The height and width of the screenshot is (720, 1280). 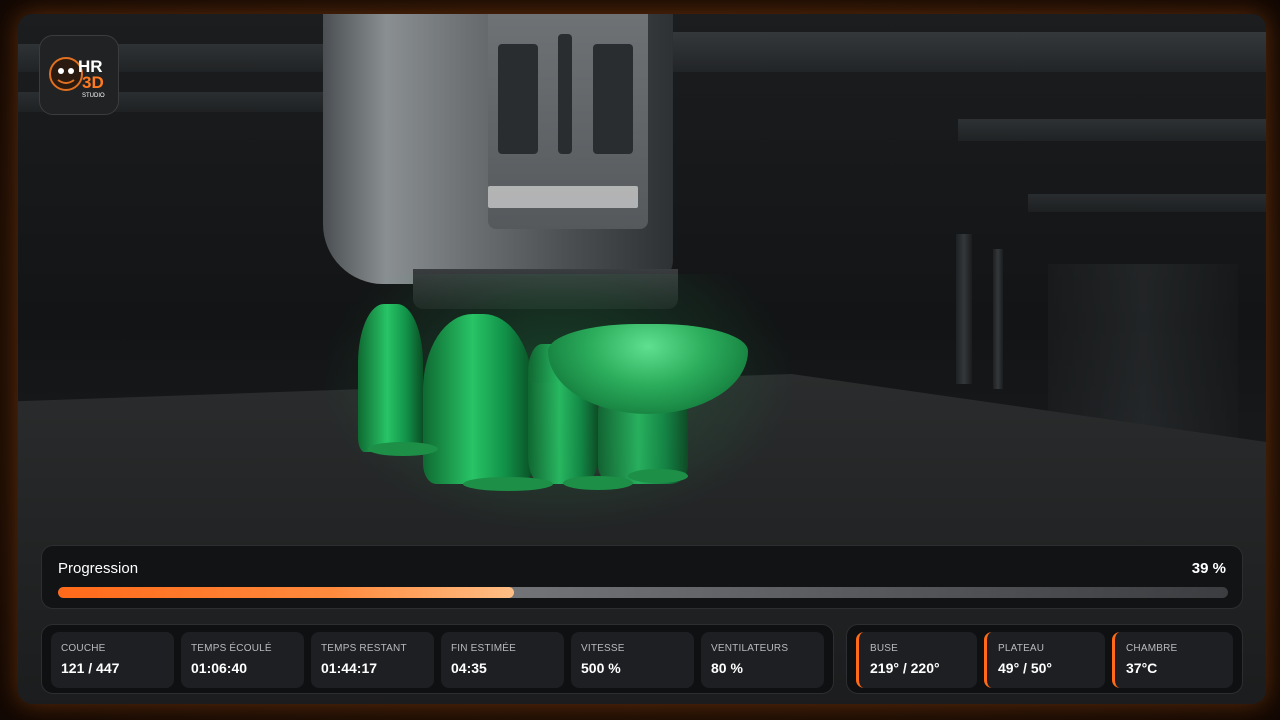 What do you see at coordinates (632, 660) in the screenshot?
I see `stat-speed: VITESSE 500 %` at bounding box center [632, 660].